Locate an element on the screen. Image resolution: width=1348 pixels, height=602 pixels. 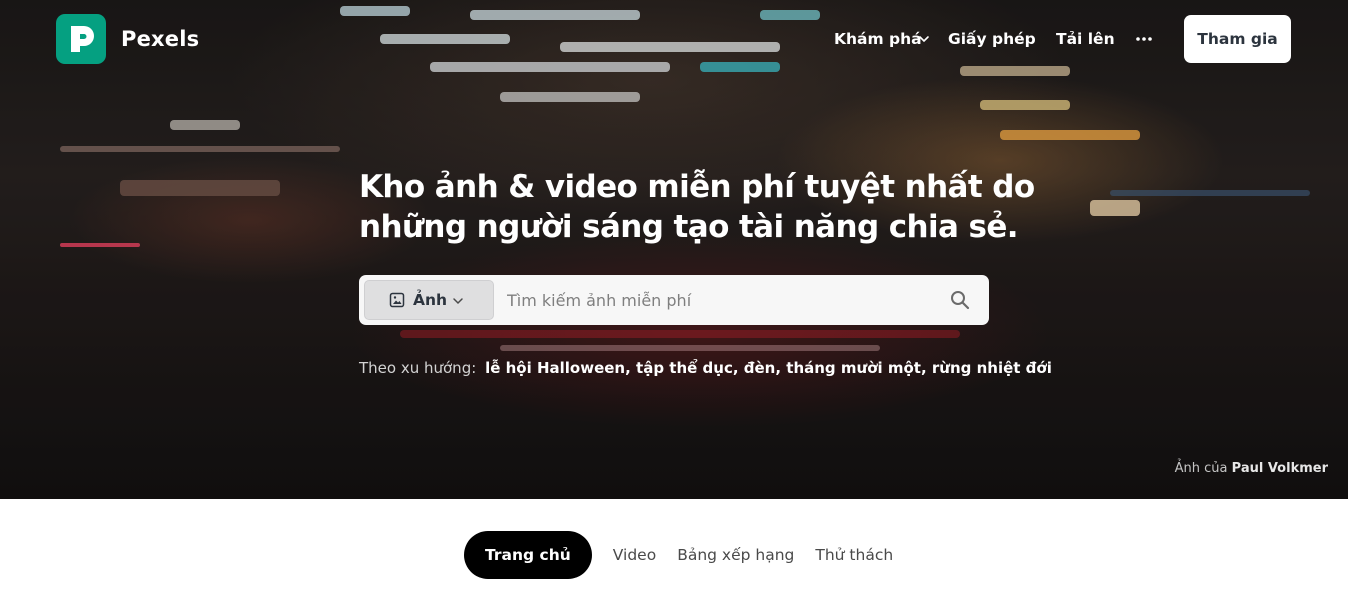
trending-link: rừng nhiệt đới is located at coordinates (992, 368).